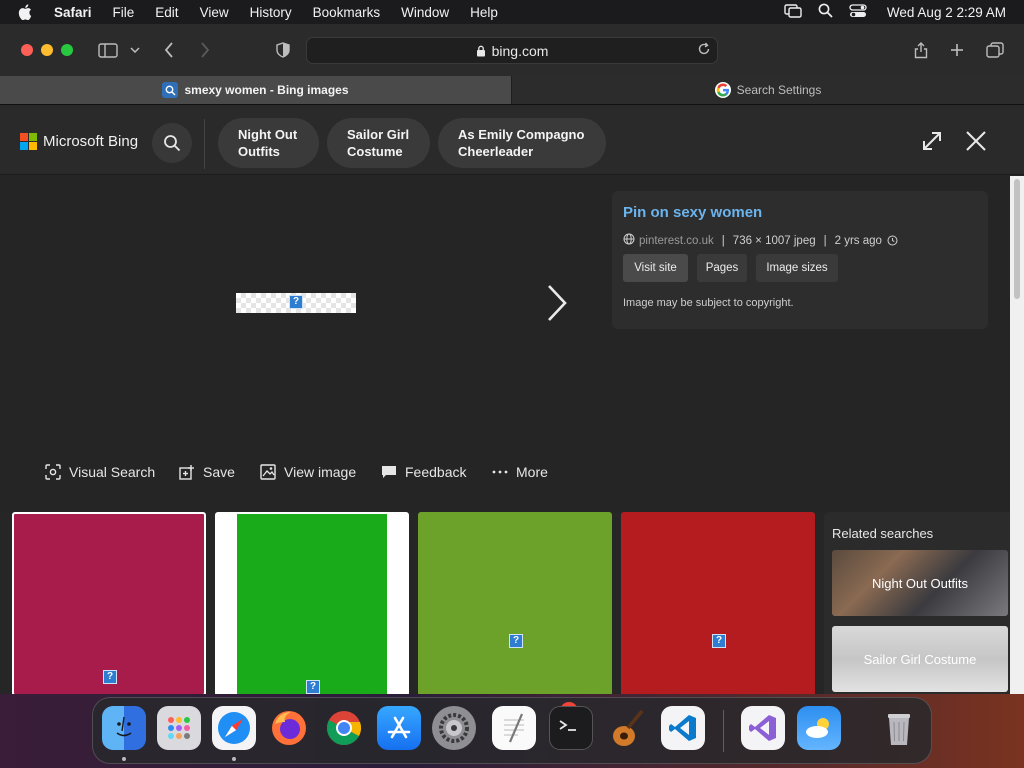 The width and height of the screenshot is (1024, 768). I want to click on privacy-shield-icon, so click(283, 50).